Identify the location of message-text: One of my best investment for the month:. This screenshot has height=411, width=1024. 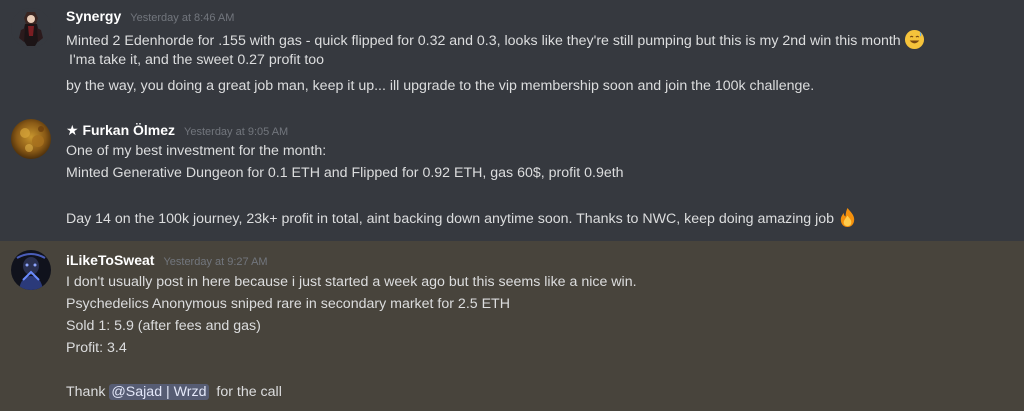
(196, 151).